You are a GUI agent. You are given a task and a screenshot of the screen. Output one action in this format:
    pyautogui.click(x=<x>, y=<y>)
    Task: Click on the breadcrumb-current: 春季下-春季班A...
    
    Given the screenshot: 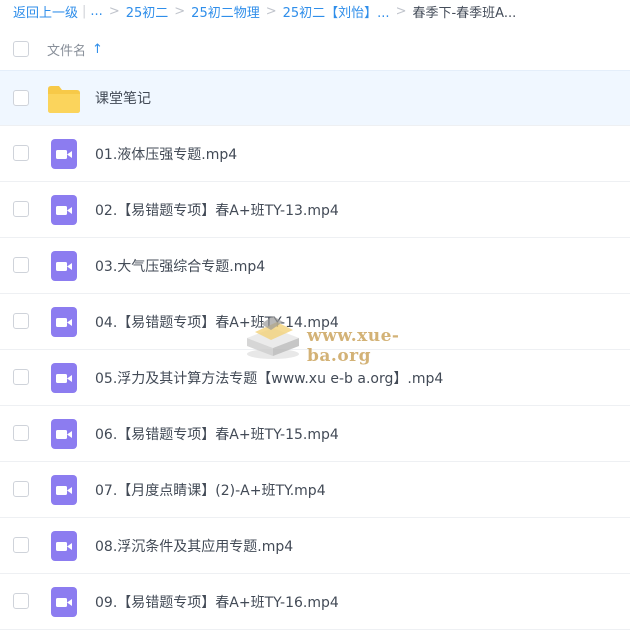 What is the action you would take?
    pyautogui.click(x=464, y=13)
    